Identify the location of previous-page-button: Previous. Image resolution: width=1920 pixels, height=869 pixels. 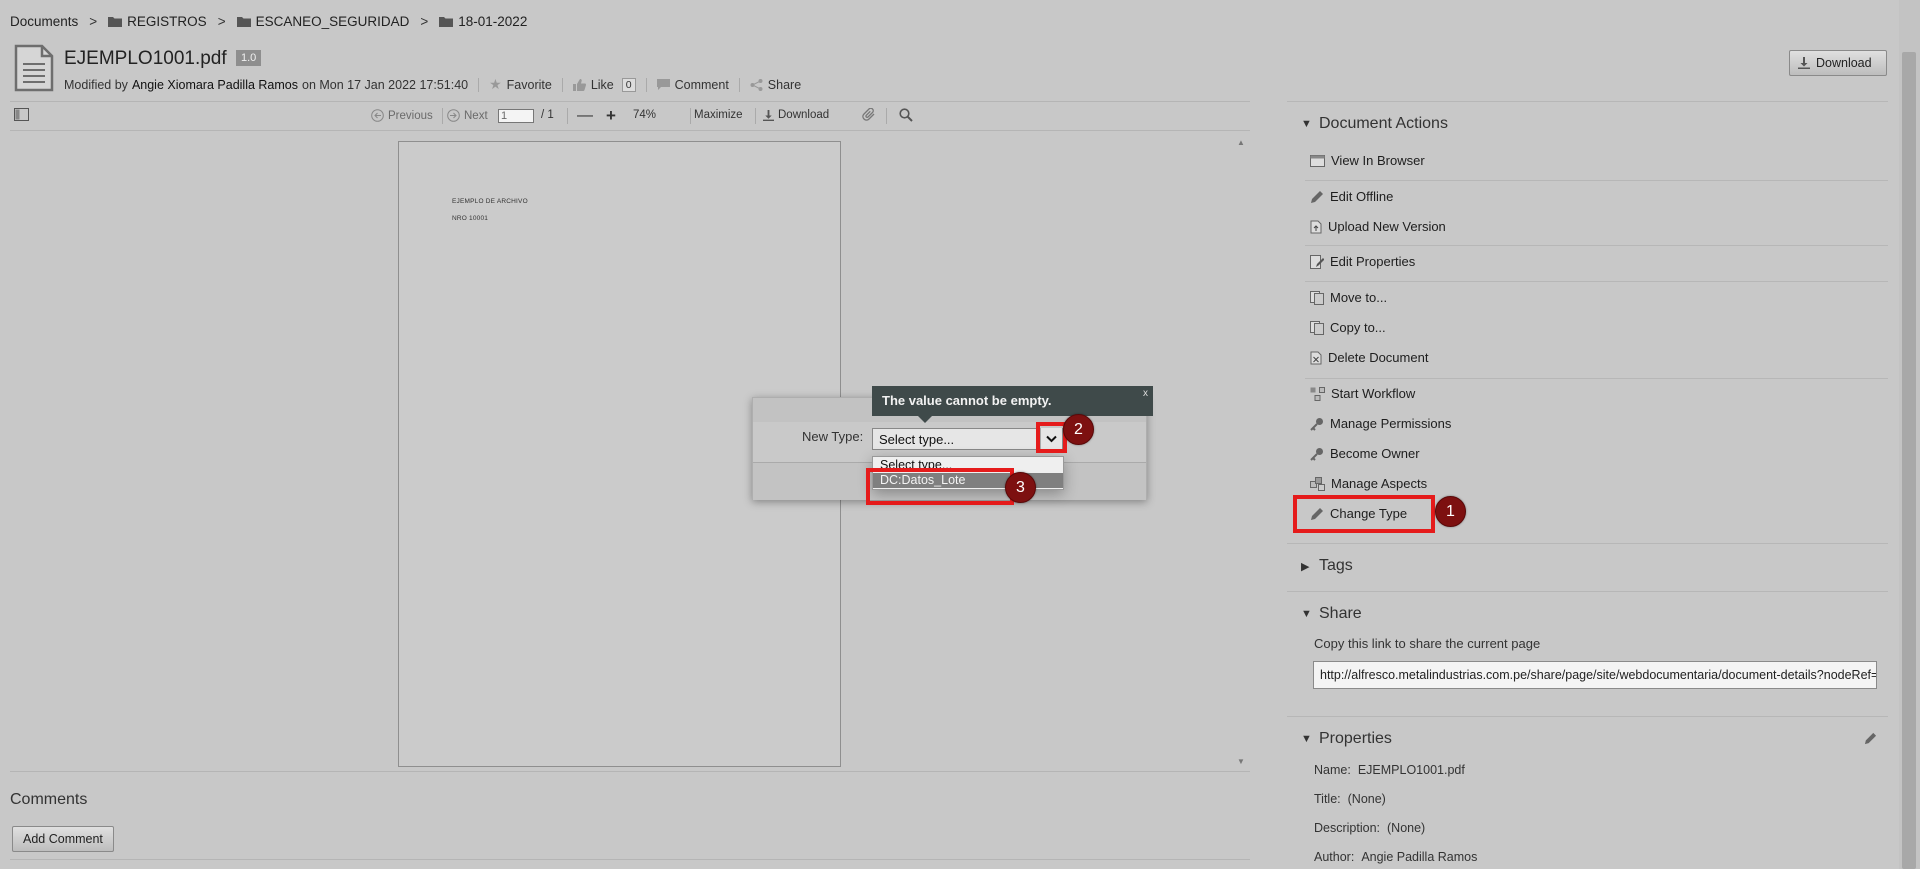
(402, 115).